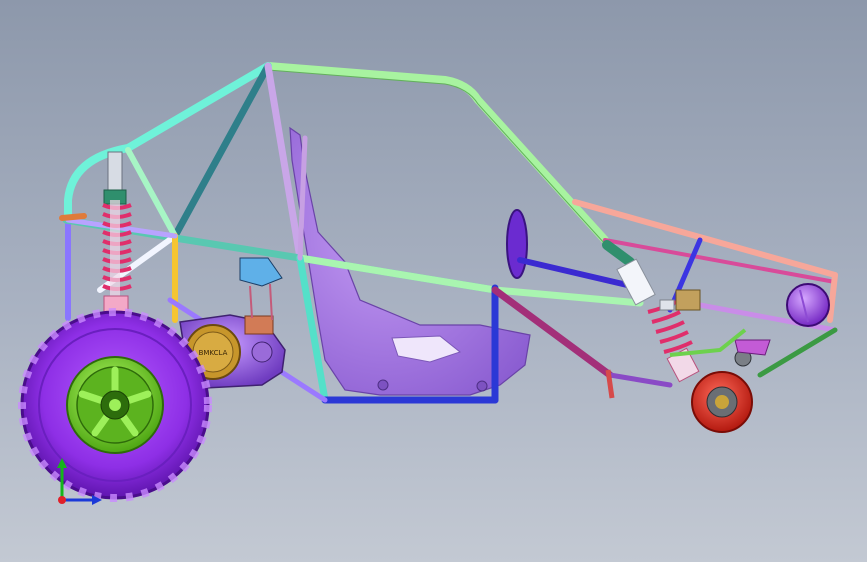 Image resolution: width=867 pixels, height=562 pixels. I want to click on front-bracket, so click(680, 300).